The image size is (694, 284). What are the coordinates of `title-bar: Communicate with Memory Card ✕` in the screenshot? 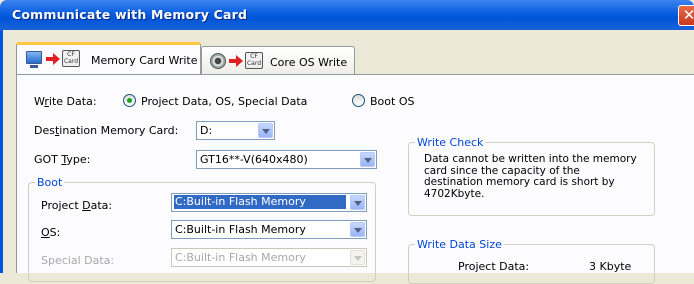 It's located at (347, 15).